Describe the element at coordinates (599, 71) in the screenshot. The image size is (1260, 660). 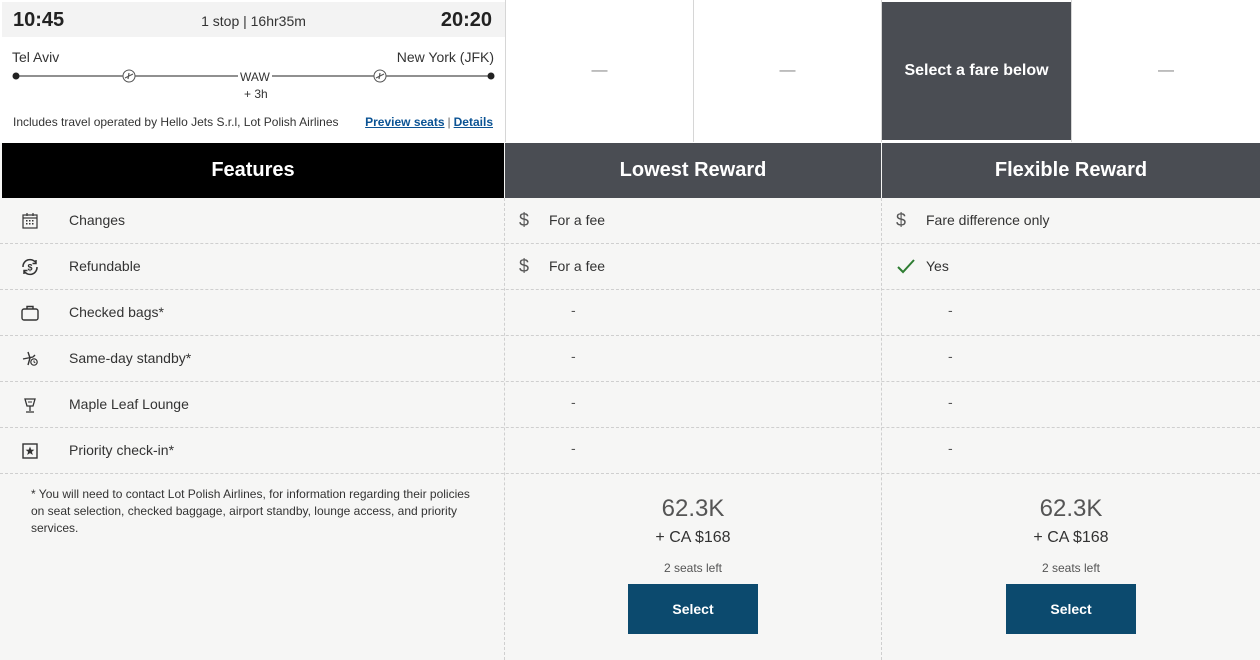
I see `fare-cell-1: —` at that location.